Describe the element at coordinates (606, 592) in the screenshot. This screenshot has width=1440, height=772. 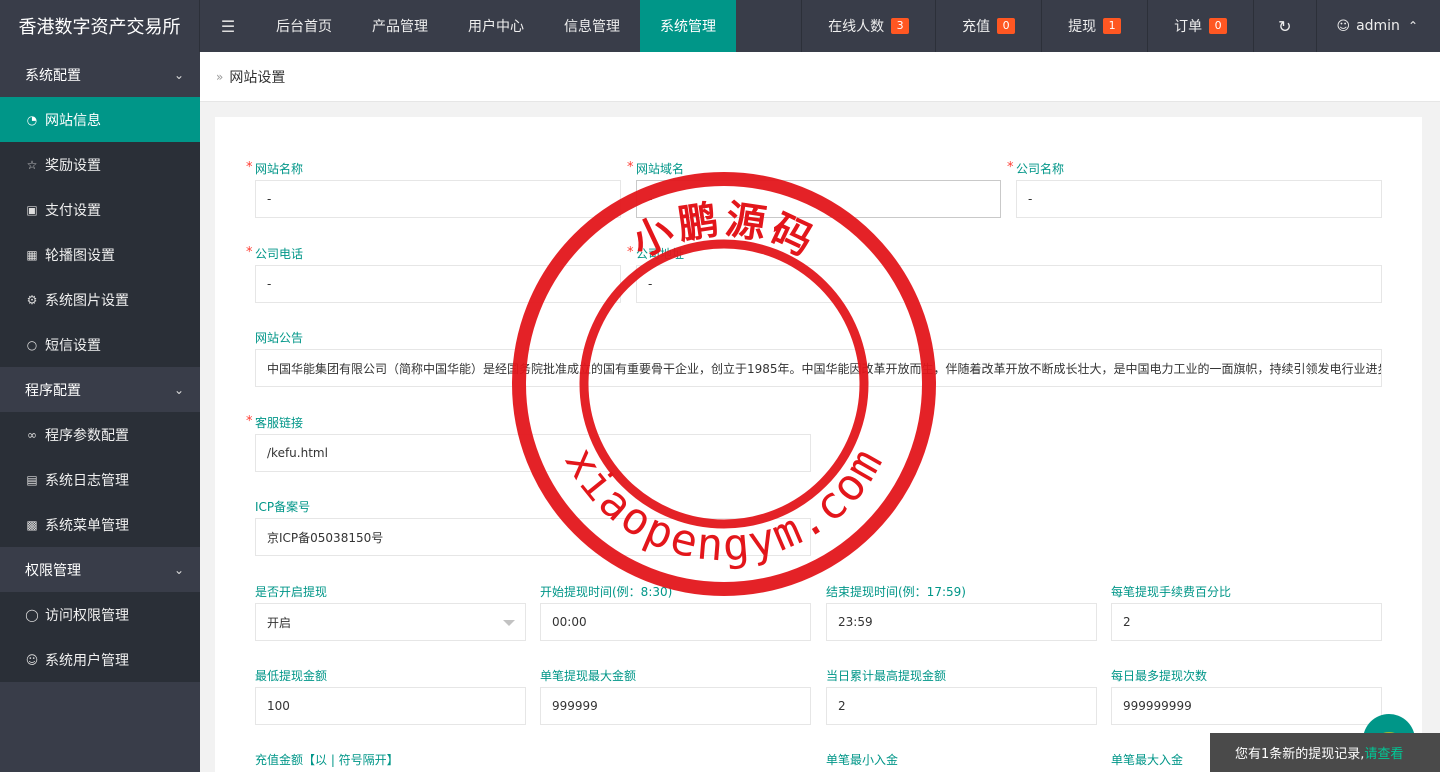
I see `withdraw-start-label: 开始提现时间(例：8:30)` at that location.